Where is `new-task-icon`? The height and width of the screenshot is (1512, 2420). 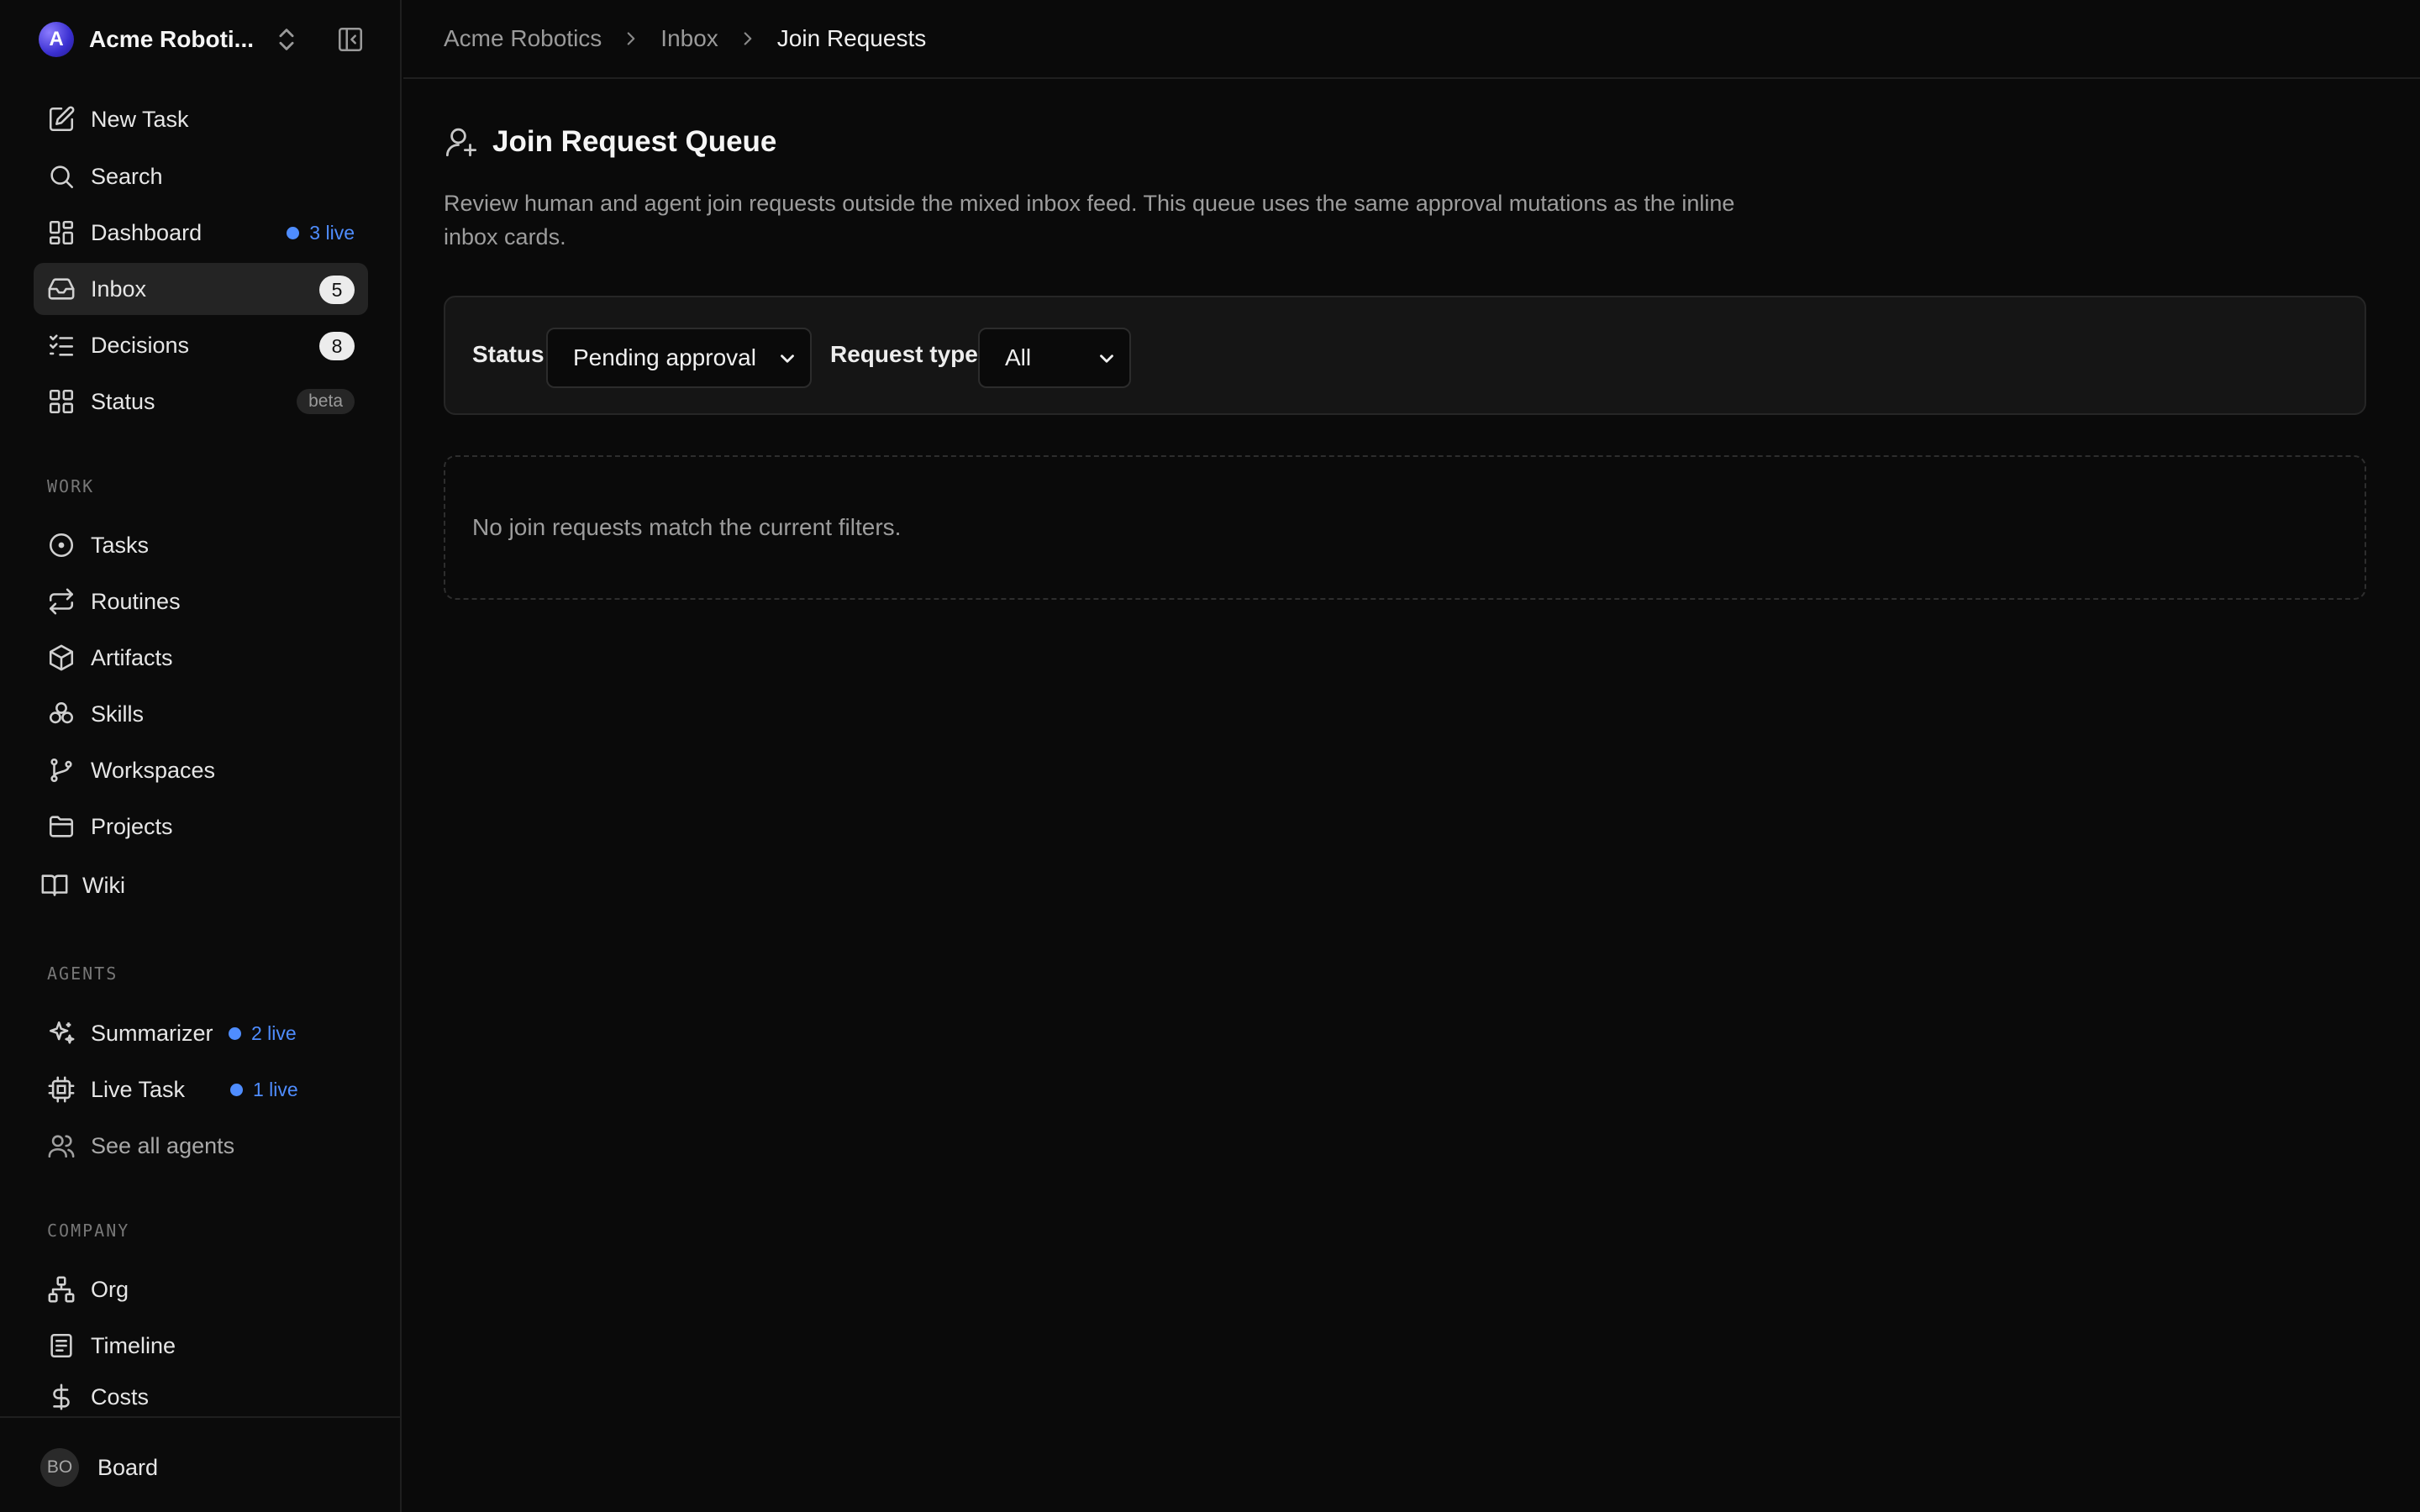 new-task-icon is located at coordinates (62, 119).